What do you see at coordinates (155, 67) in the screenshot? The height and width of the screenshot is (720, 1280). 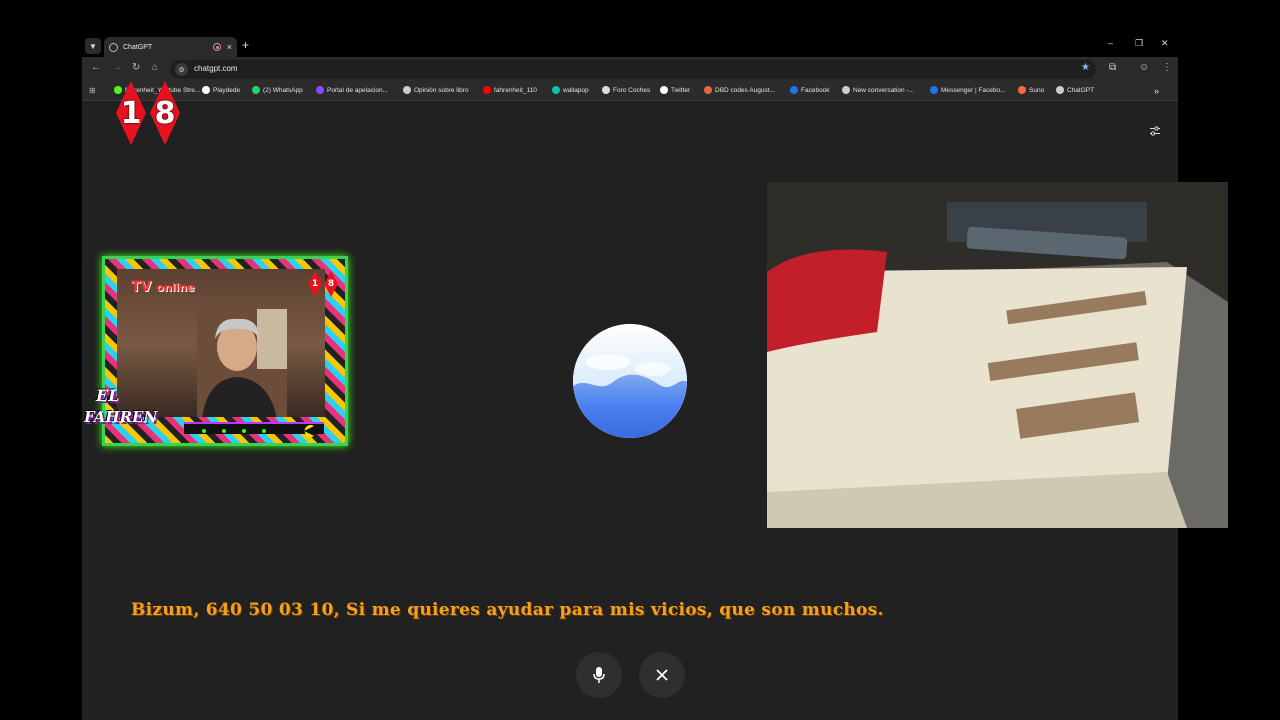 I see `home-button: ⌂` at bounding box center [155, 67].